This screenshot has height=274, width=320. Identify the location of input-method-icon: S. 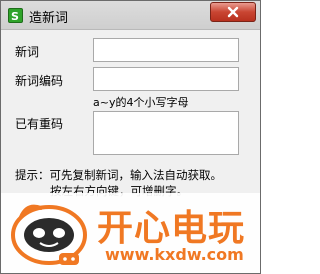
(15, 15).